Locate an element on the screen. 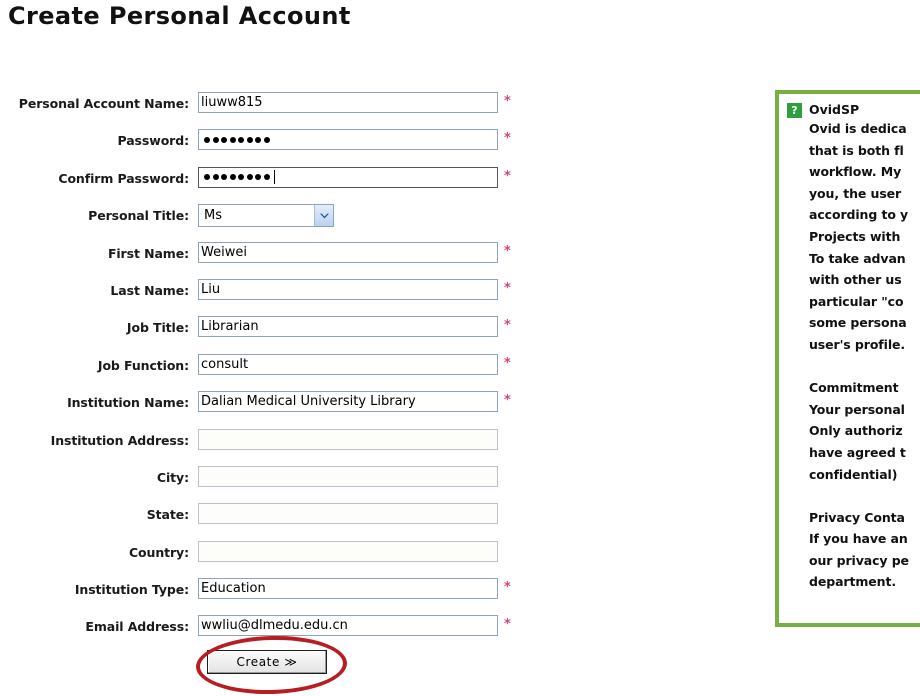  field-label: Institution Address: is located at coordinates (119, 440).